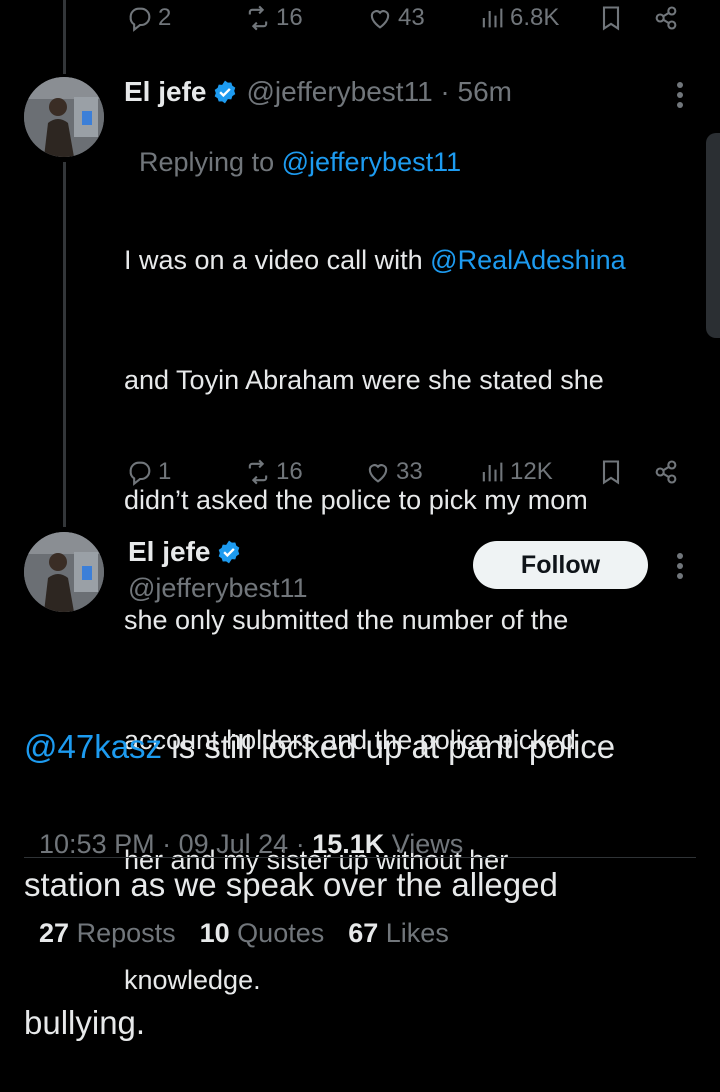 Image resolution: width=720 pixels, height=1092 pixels. What do you see at coordinates (393, 472) in the screenshot?
I see `like-action: 33` at bounding box center [393, 472].